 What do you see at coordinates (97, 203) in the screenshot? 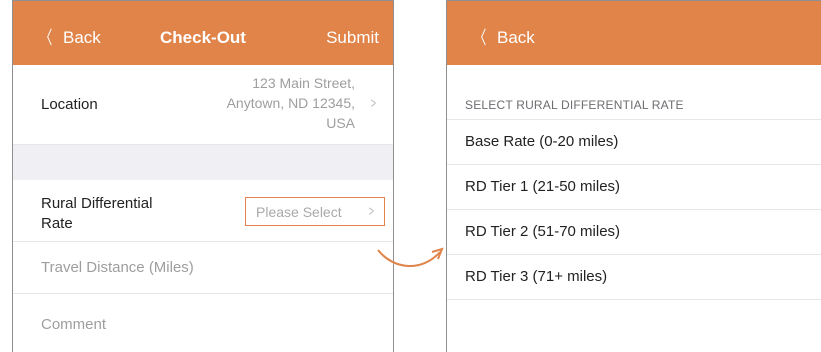
I see `rural-label-line-1: Rural Differential` at bounding box center [97, 203].